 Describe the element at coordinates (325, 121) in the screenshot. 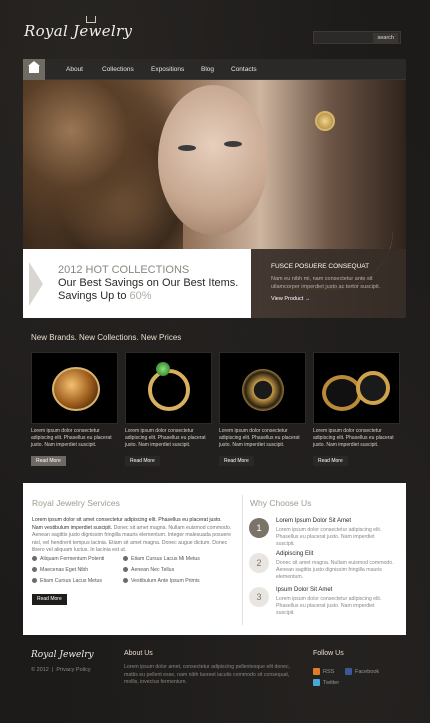

I see `earring-image` at that location.